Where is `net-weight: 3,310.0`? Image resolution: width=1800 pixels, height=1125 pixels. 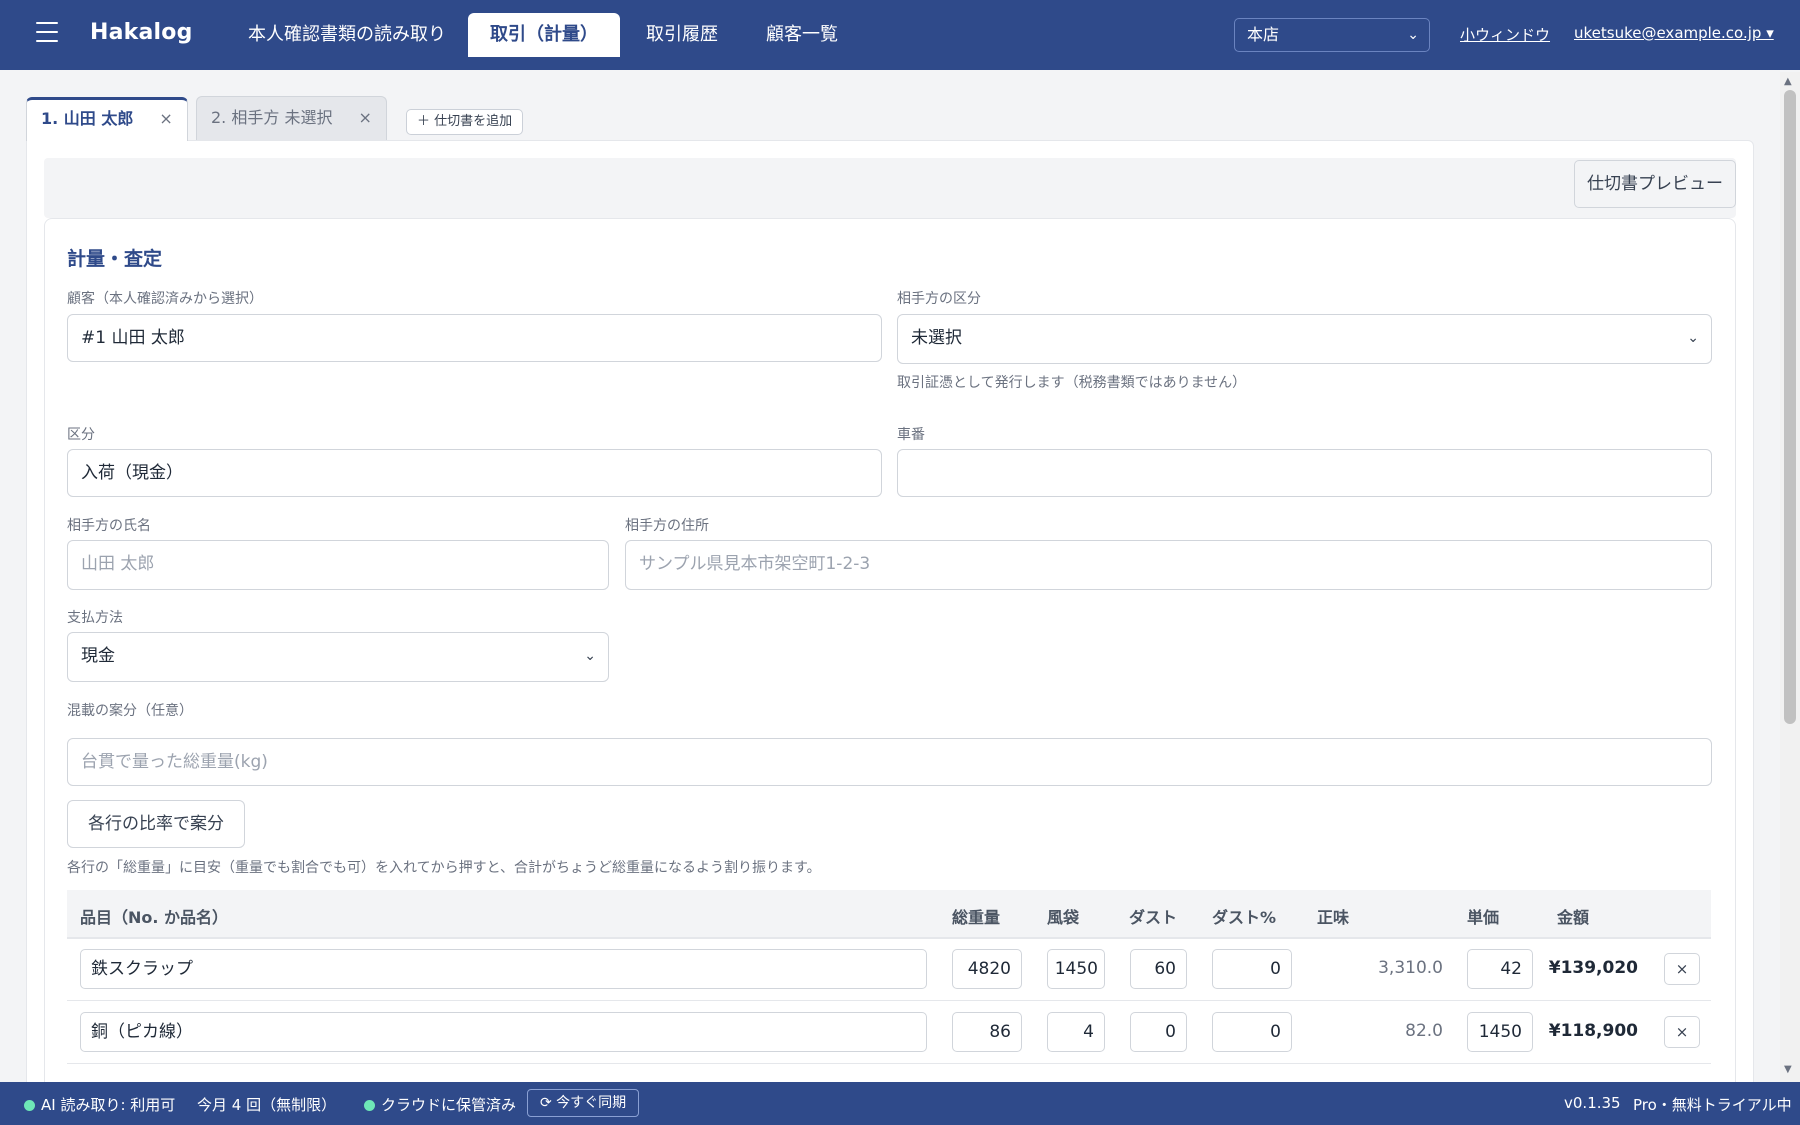
net-weight: 3,310.0 is located at coordinates (1410, 968).